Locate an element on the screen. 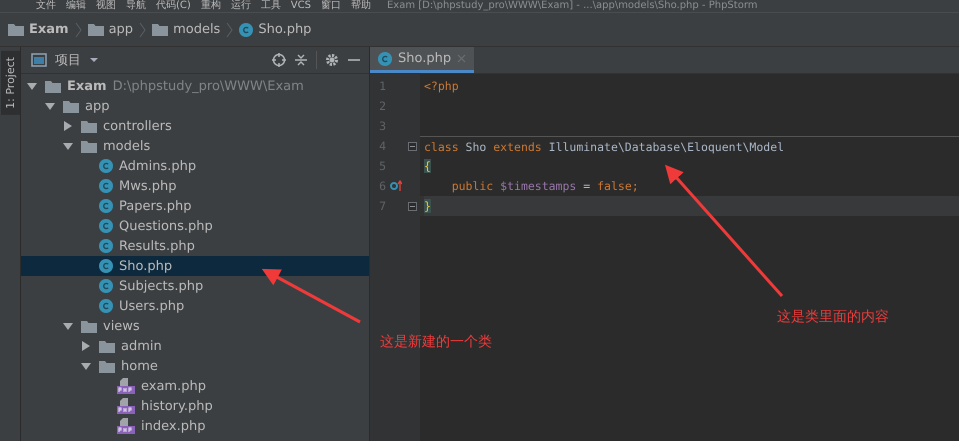 The height and width of the screenshot is (441, 959). collapse-all-icon is located at coordinates (301, 60).